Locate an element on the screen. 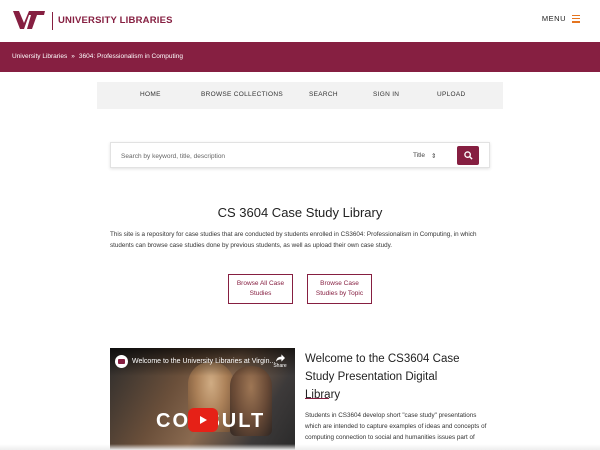  bottom-fade is located at coordinates (300, 447).